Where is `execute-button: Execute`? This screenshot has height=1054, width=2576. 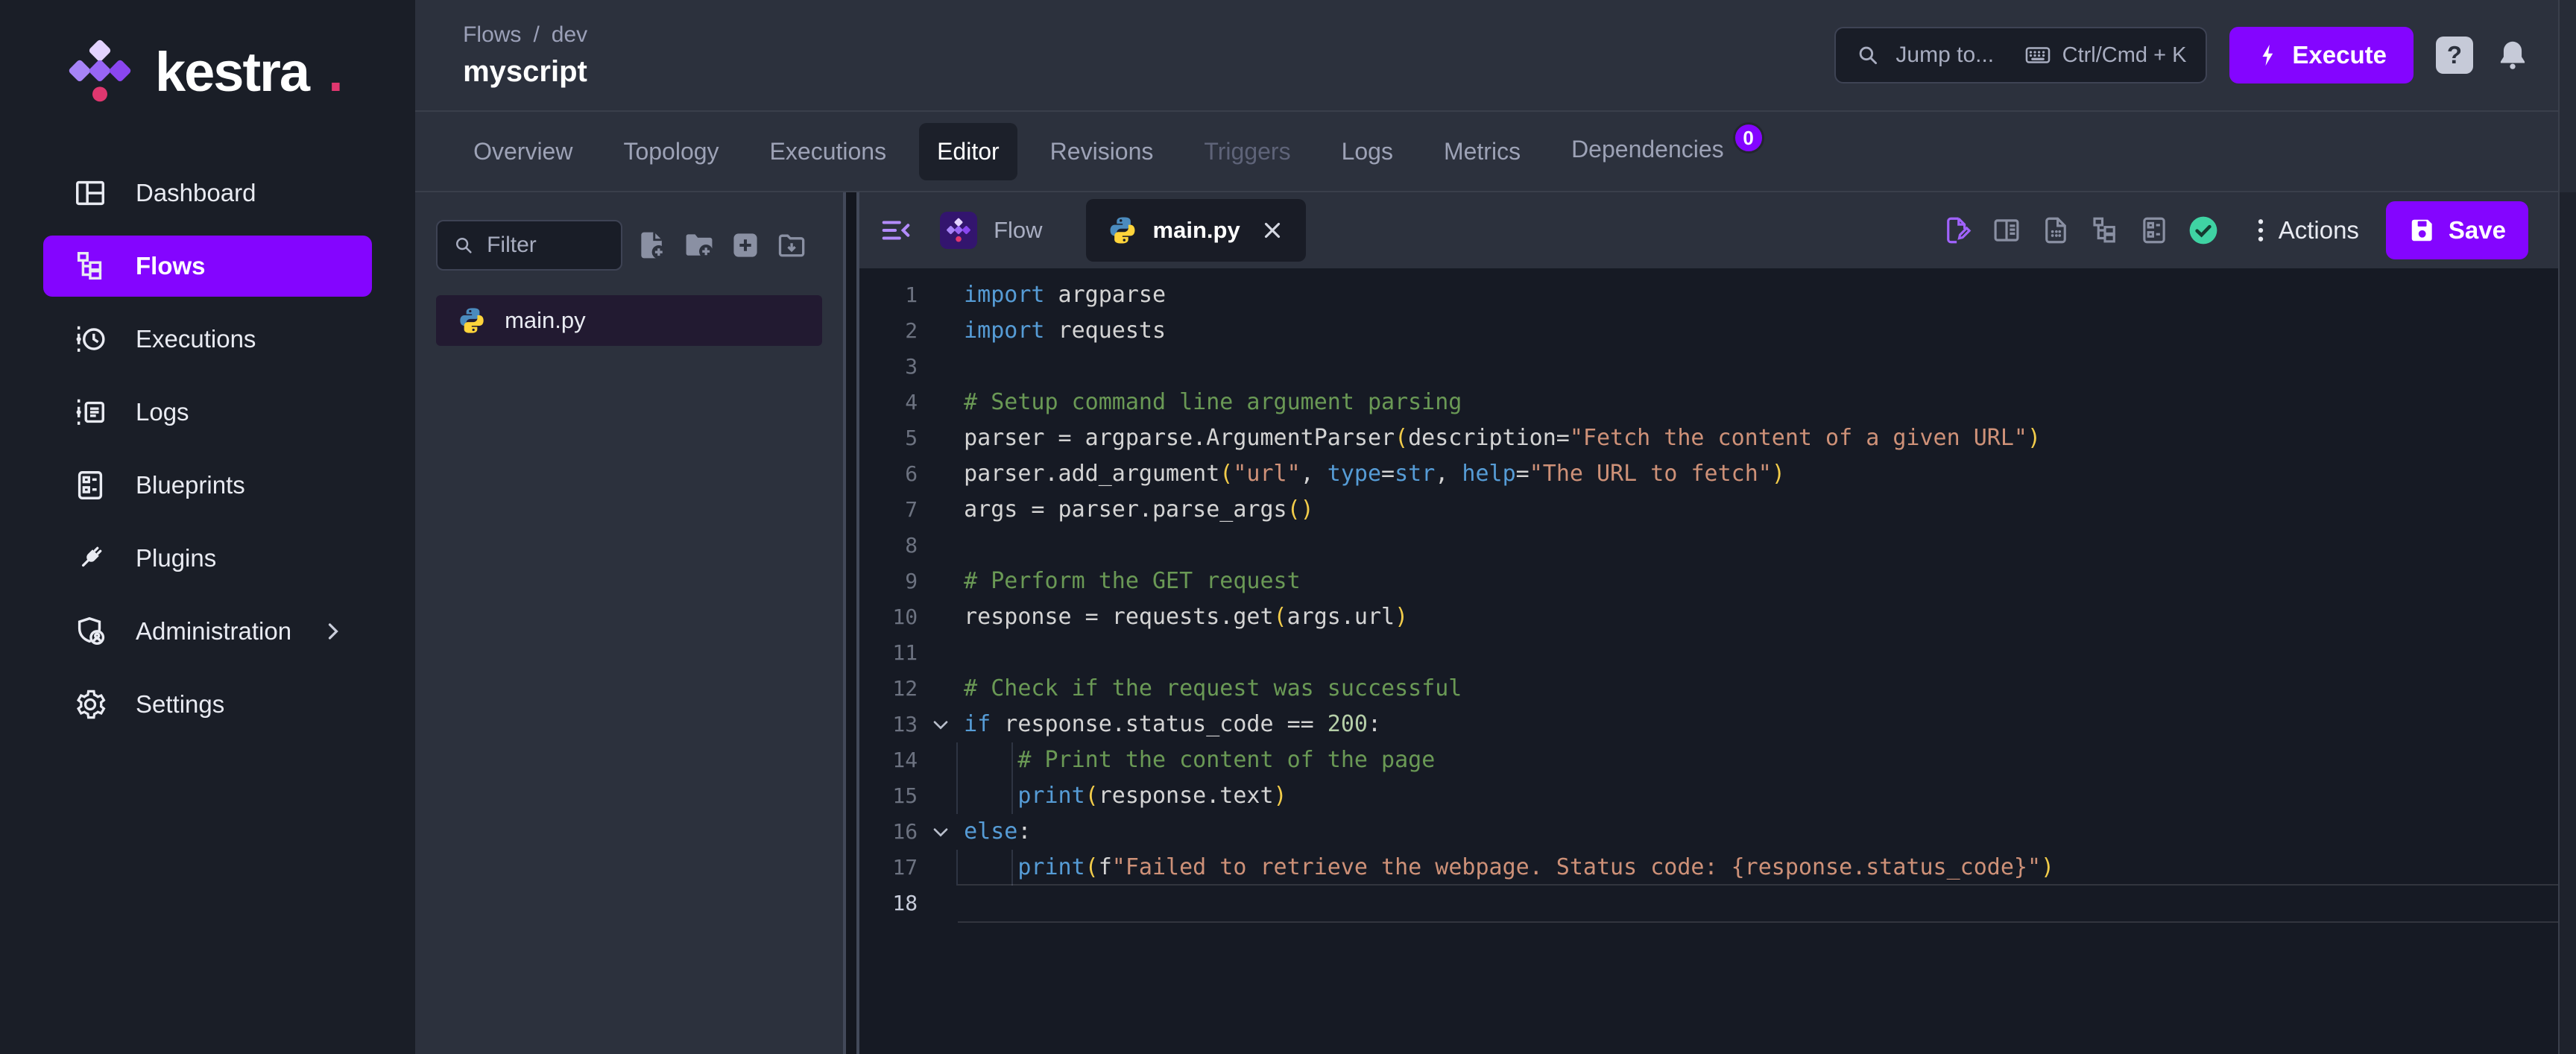
execute-button: Execute is located at coordinates (2322, 55).